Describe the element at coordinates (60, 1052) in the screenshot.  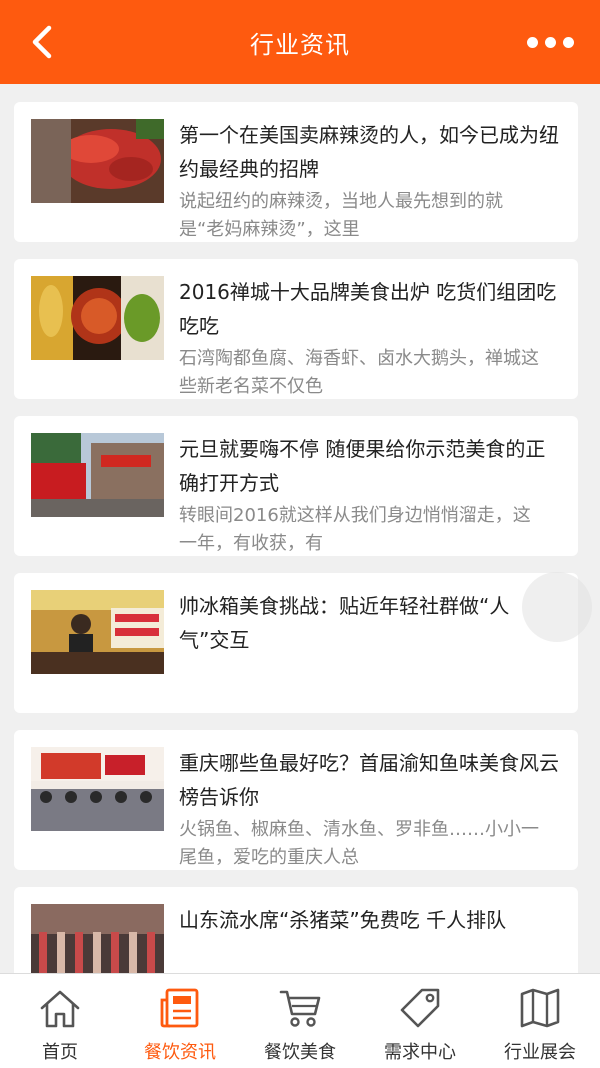
I see `tab-label: 首页` at that location.